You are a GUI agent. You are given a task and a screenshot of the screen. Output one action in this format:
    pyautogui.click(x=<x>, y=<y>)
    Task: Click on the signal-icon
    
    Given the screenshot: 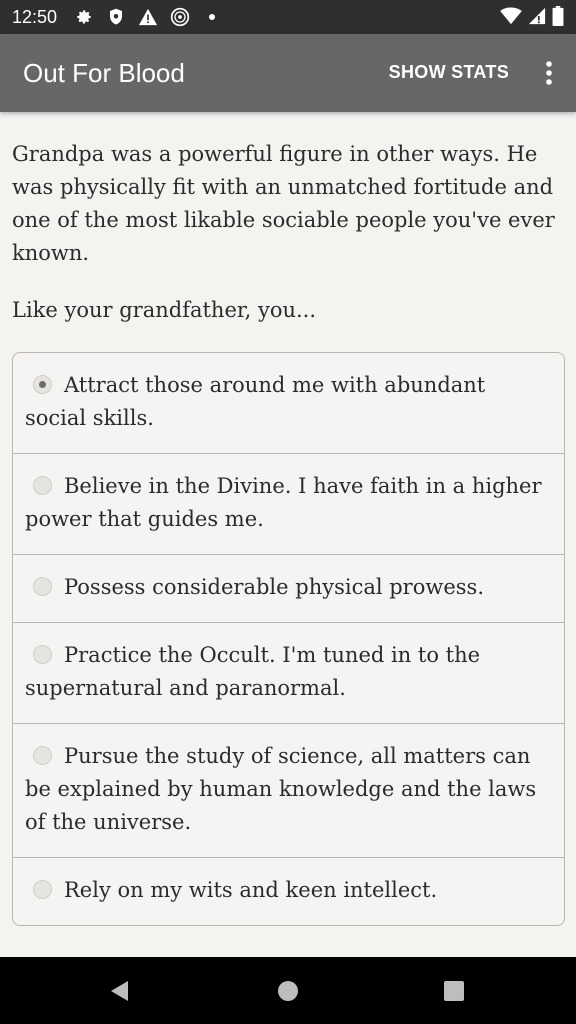 What is the action you would take?
    pyautogui.click(x=537, y=18)
    